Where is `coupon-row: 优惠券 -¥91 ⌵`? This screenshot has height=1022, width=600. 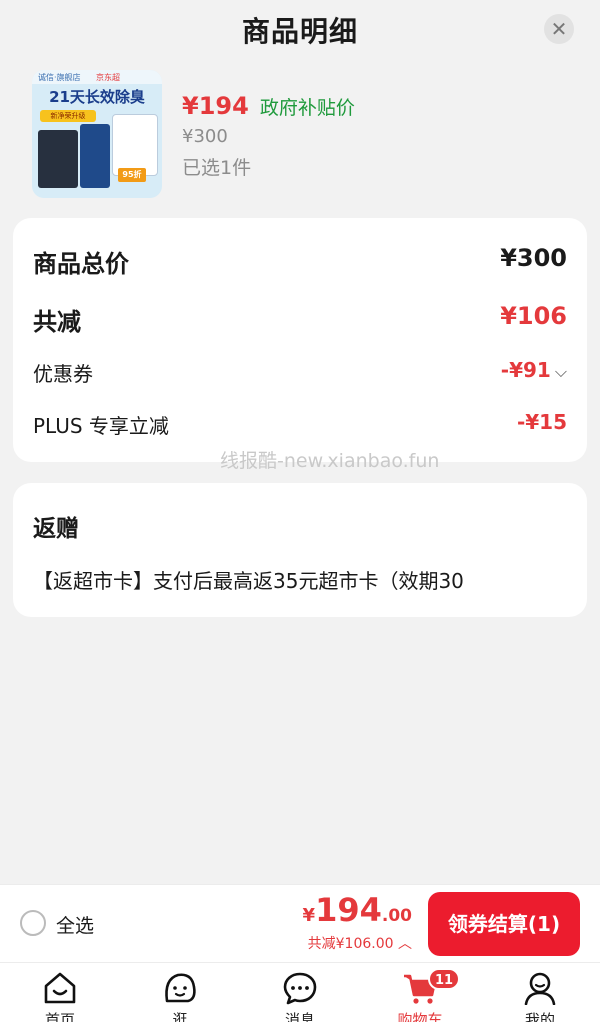 coupon-row: 优惠券 -¥91 ⌵ is located at coordinates (300, 378).